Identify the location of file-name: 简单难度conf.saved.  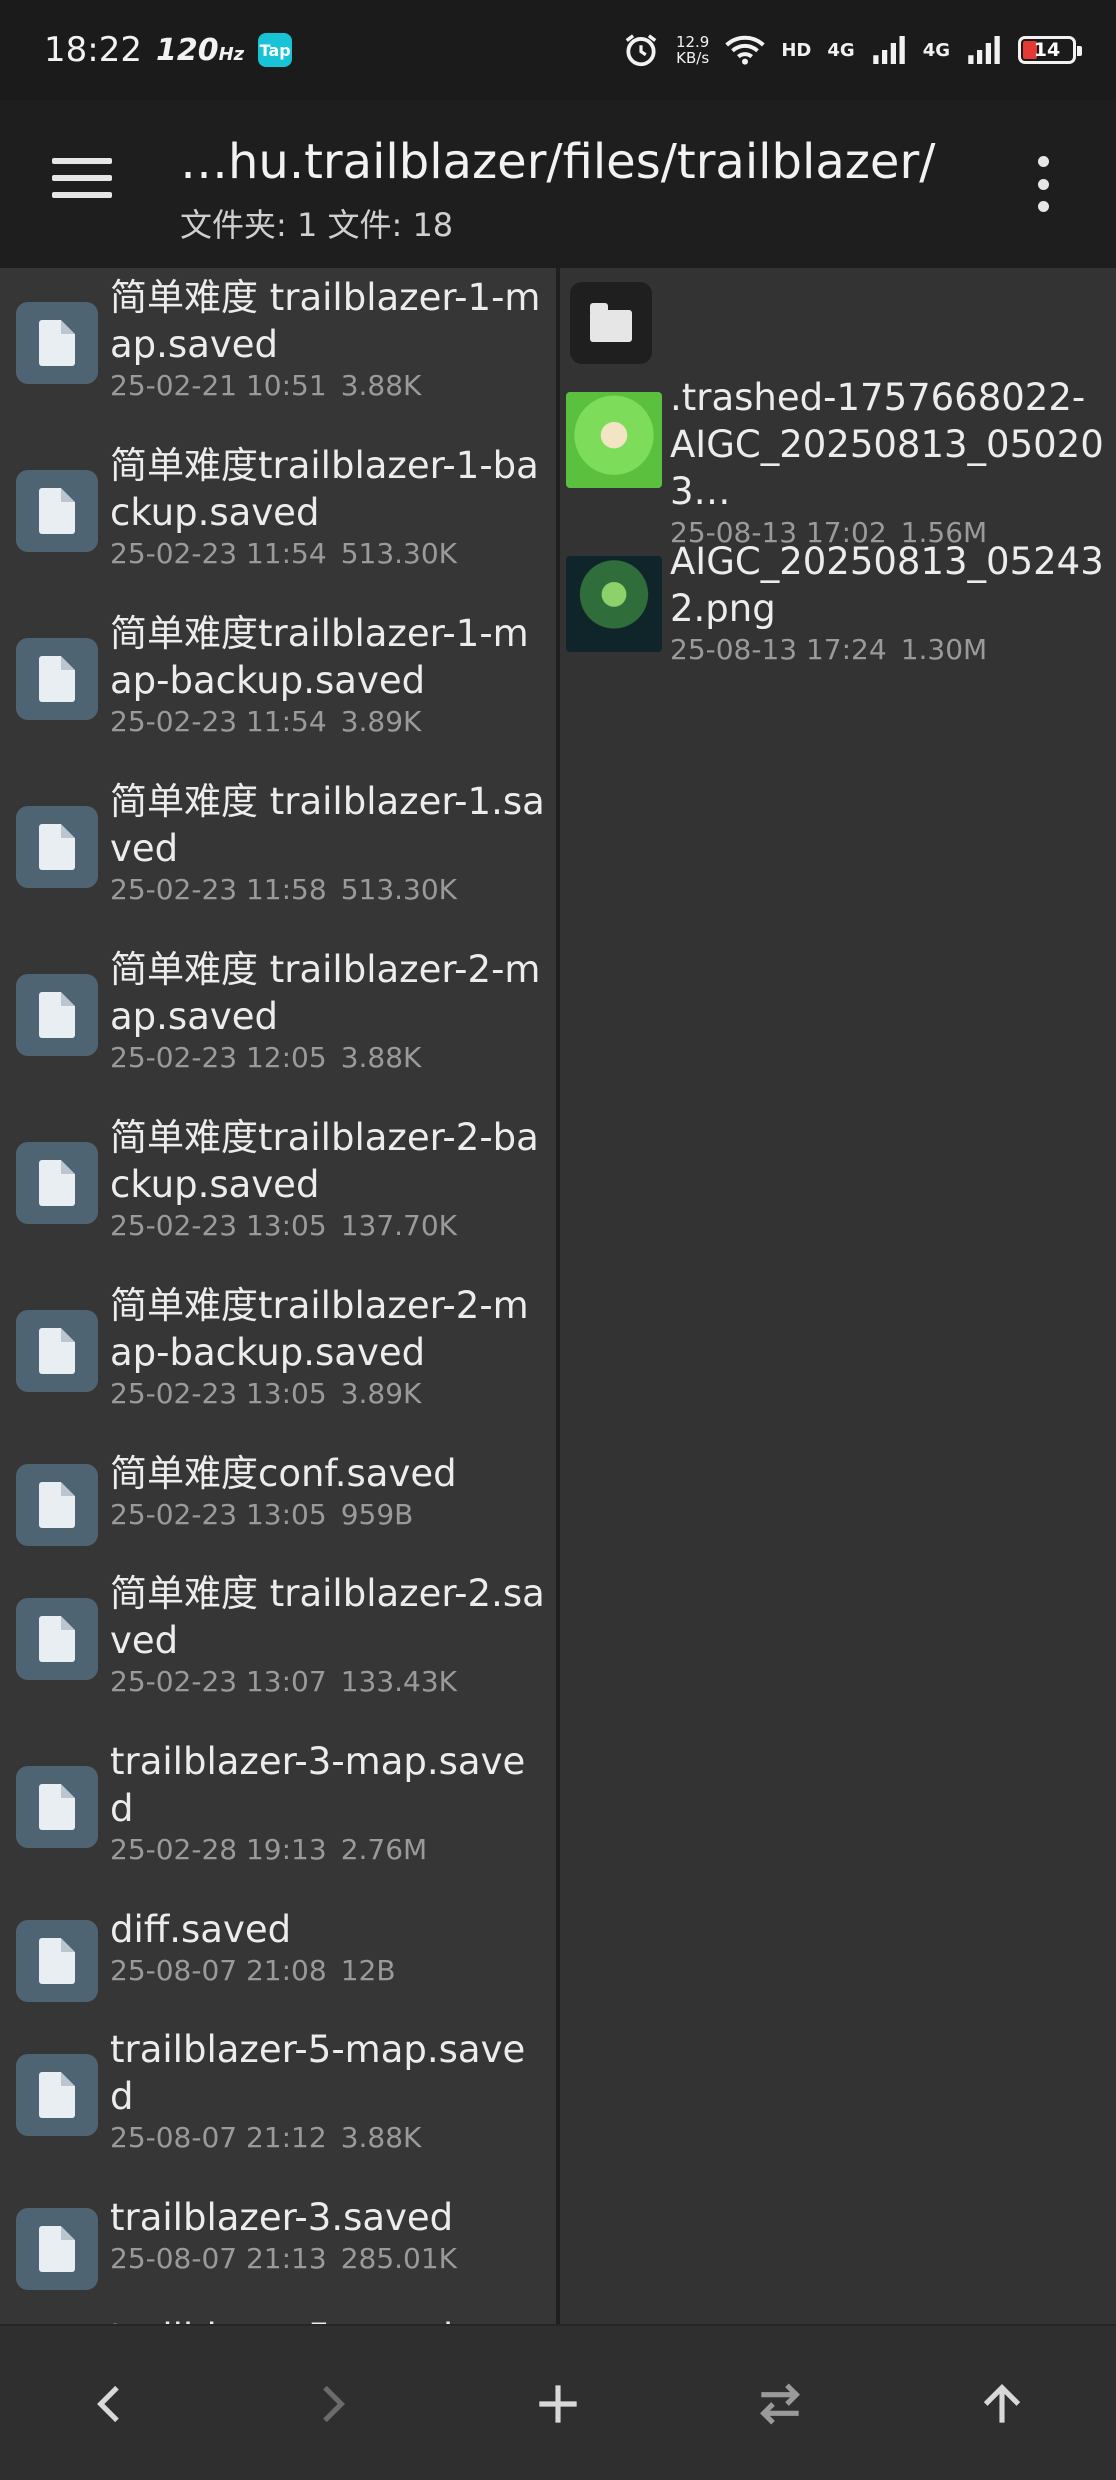
(283, 1473).